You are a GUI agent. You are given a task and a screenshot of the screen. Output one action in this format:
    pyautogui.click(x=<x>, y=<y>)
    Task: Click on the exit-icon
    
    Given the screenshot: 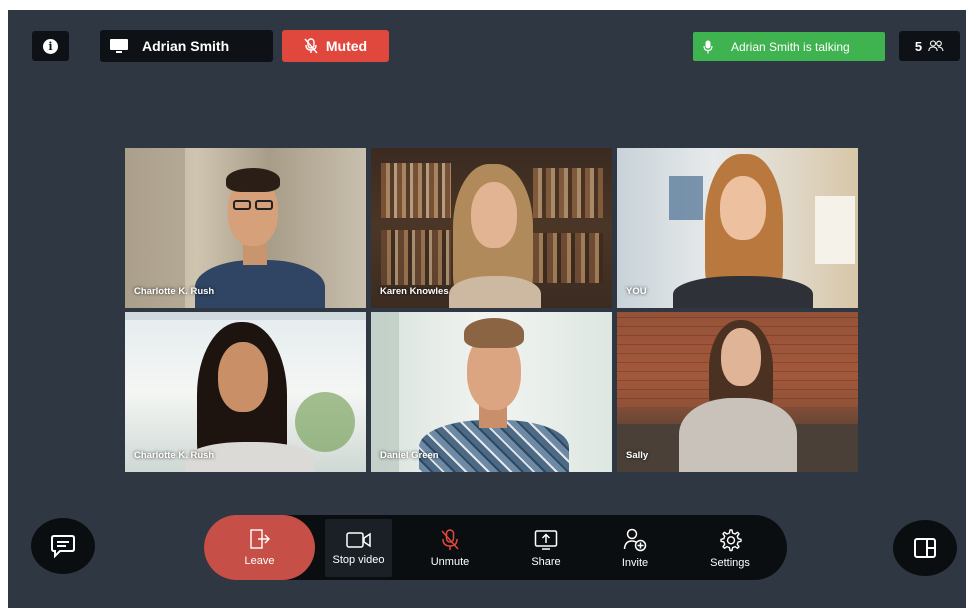 What is the action you would take?
    pyautogui.click(x=260, y=539)
    